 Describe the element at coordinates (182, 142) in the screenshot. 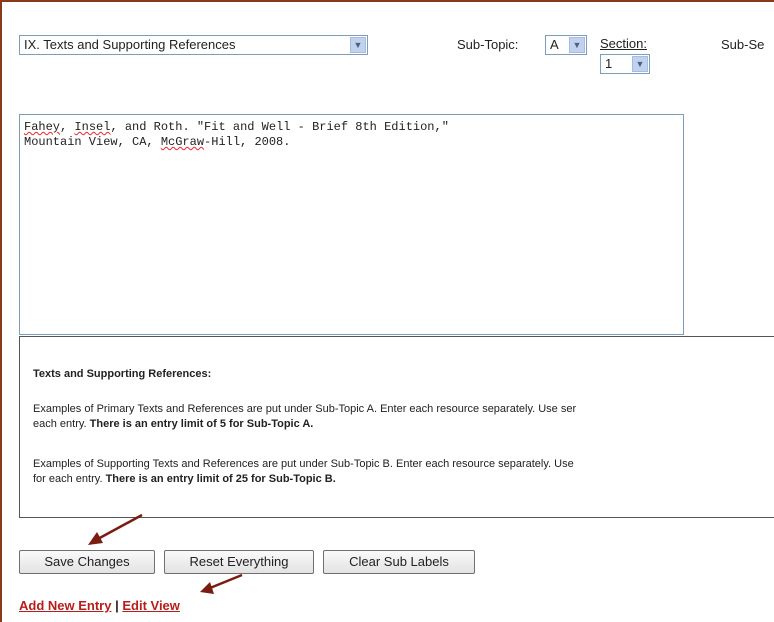

I see `publisher-text: McGraw` at that location.